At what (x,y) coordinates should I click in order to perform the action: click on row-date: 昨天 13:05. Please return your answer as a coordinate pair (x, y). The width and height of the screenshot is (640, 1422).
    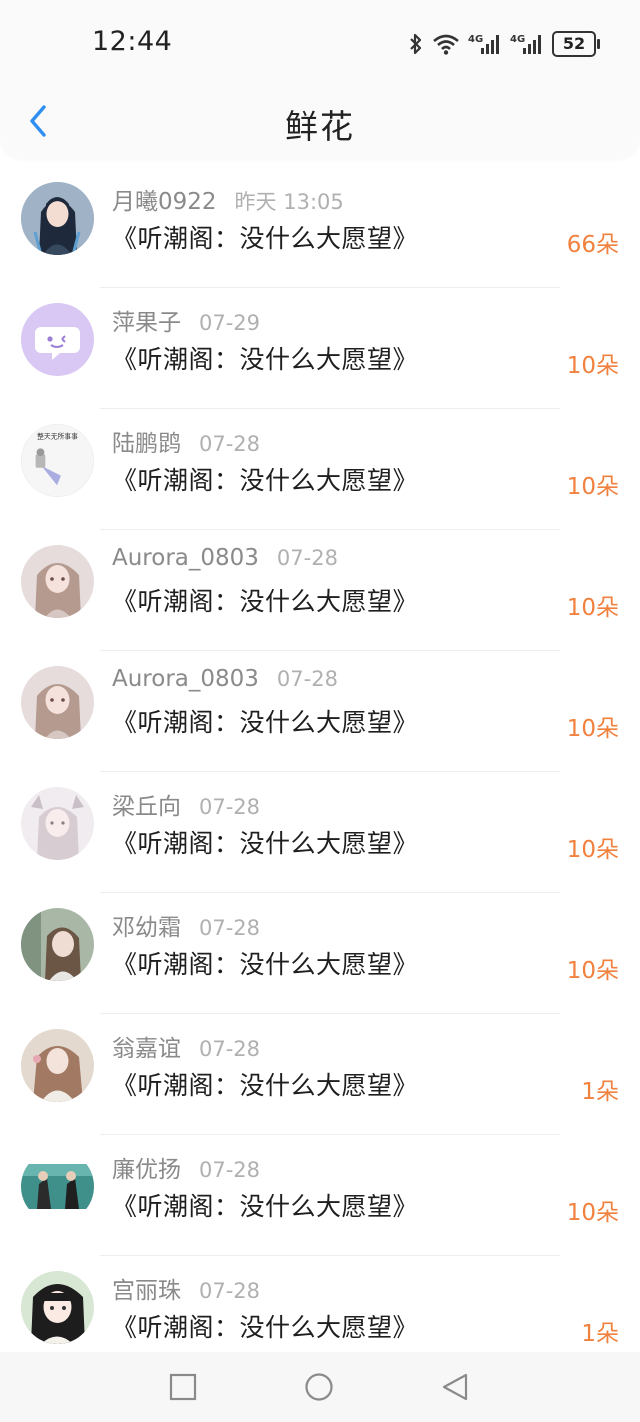
    Looking at the image, I should click on (289, 202).